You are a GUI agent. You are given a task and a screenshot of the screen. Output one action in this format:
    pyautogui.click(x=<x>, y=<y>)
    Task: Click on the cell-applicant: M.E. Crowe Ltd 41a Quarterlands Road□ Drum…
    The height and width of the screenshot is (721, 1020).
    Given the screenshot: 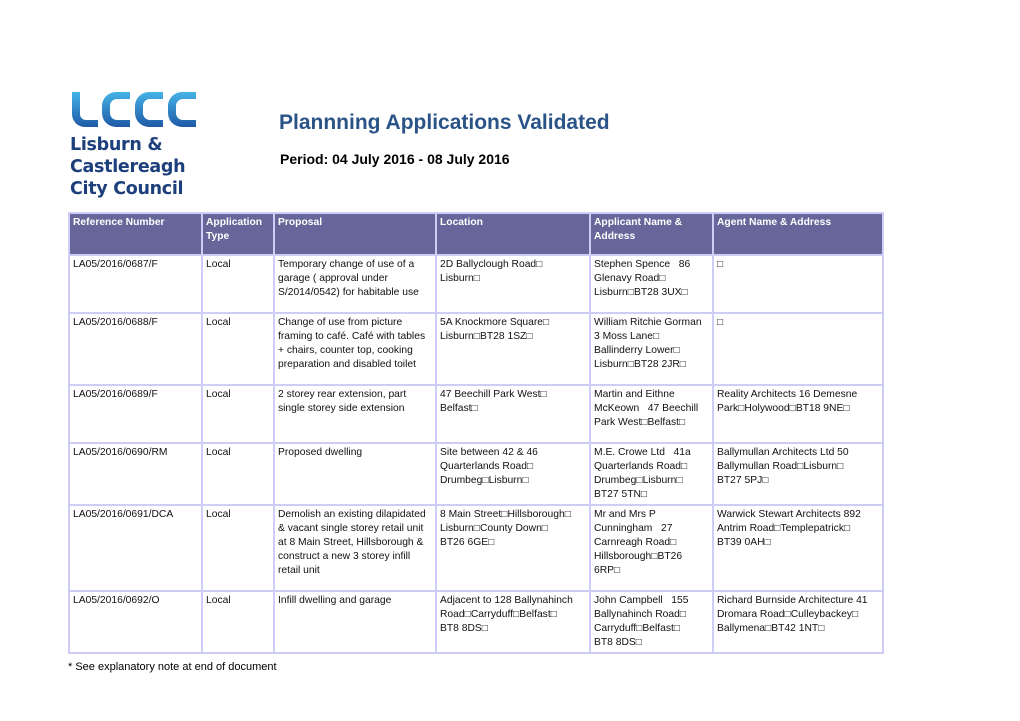 What is the action you would take?
    pyautogui.click(x=651, y=474)
    